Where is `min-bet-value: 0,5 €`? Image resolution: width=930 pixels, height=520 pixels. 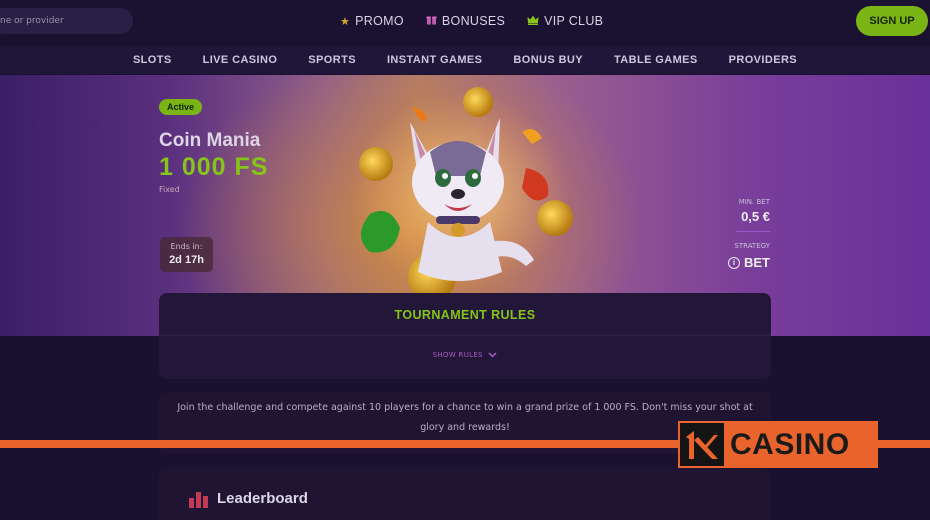 min-bet-value: 0,5 € is located at coordinates (755, 216).